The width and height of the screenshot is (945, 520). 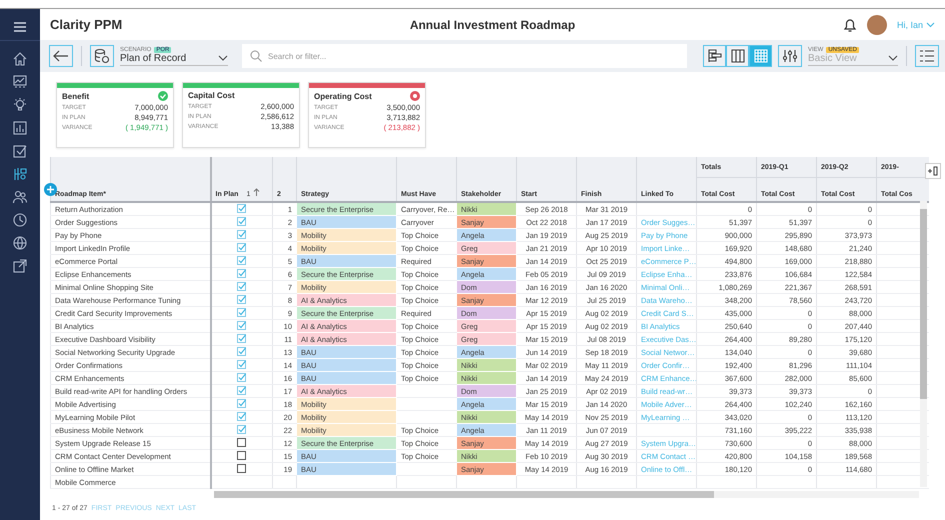 What do you see at coordinates (86, 24) in the screenshot?
I see `app-name: Clarity PPM` at bounding box center [86, 24].